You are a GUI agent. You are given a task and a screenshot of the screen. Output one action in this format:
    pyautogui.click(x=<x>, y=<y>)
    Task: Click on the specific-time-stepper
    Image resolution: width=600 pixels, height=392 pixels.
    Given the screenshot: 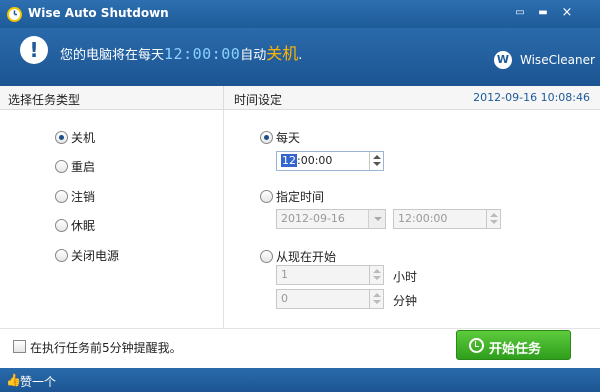 What is the action you would take?
    pyautogui.click(x=493, y=219)
    